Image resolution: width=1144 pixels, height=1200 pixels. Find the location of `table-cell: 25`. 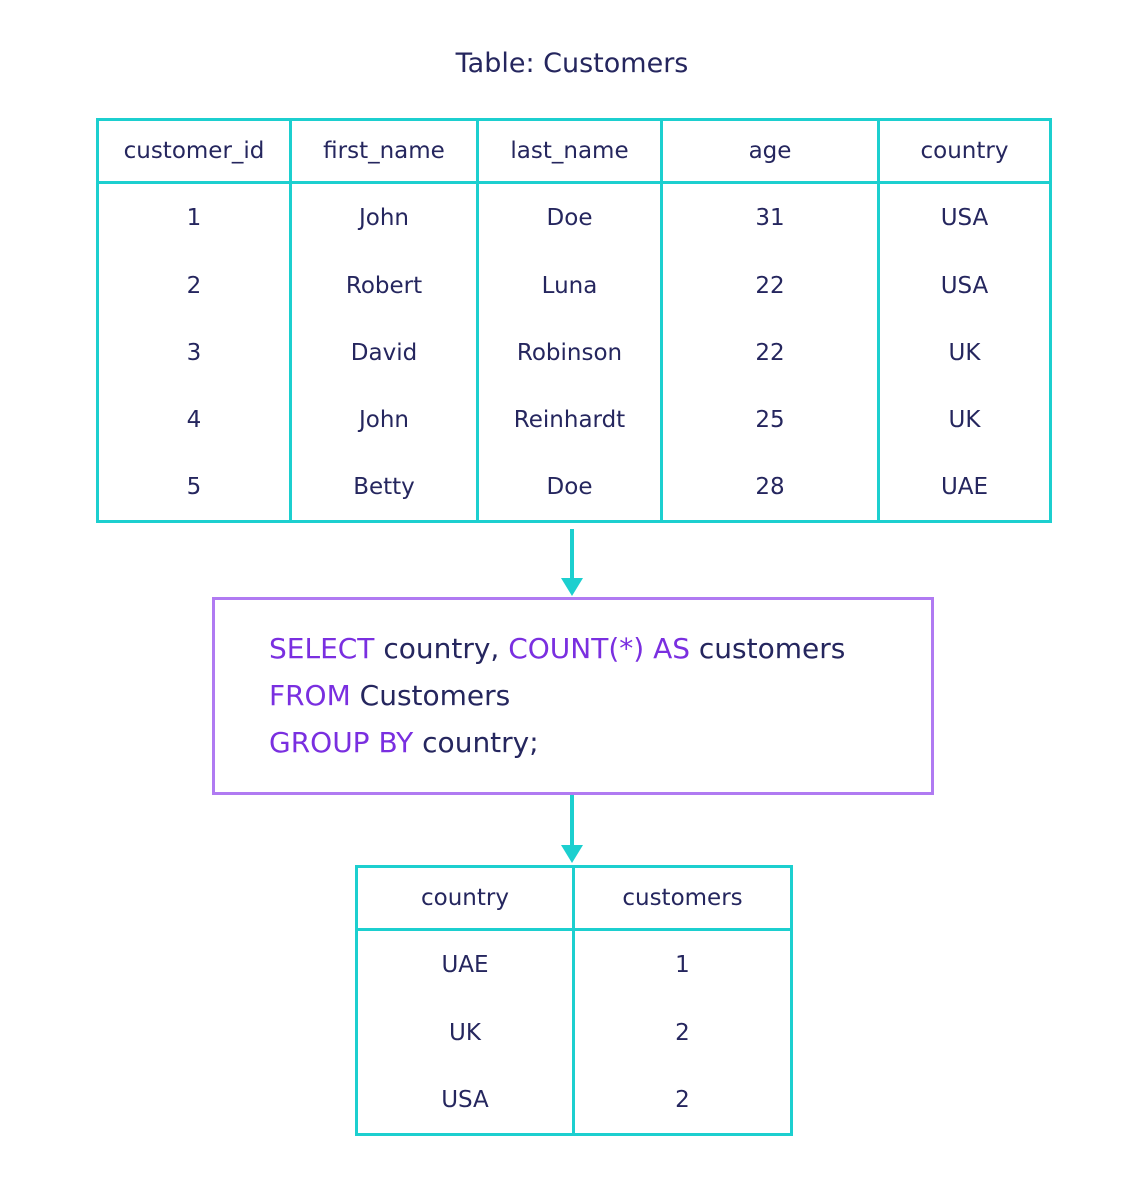

table-cell: 25 is located at coordinates (770, 419).